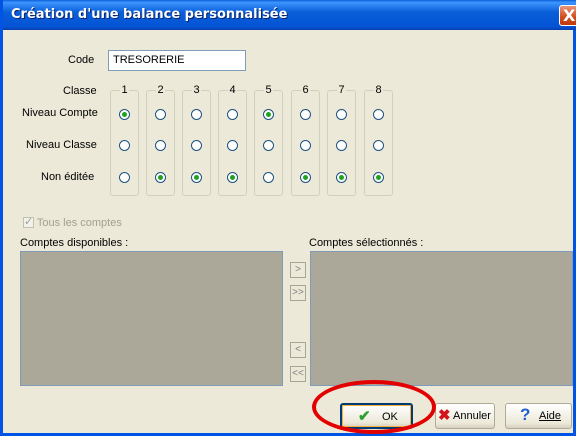  Describe the element at coordinates (289, 15) in the screenshot. I see `title-bar: Création d'une balance personnalisée X` at that location.